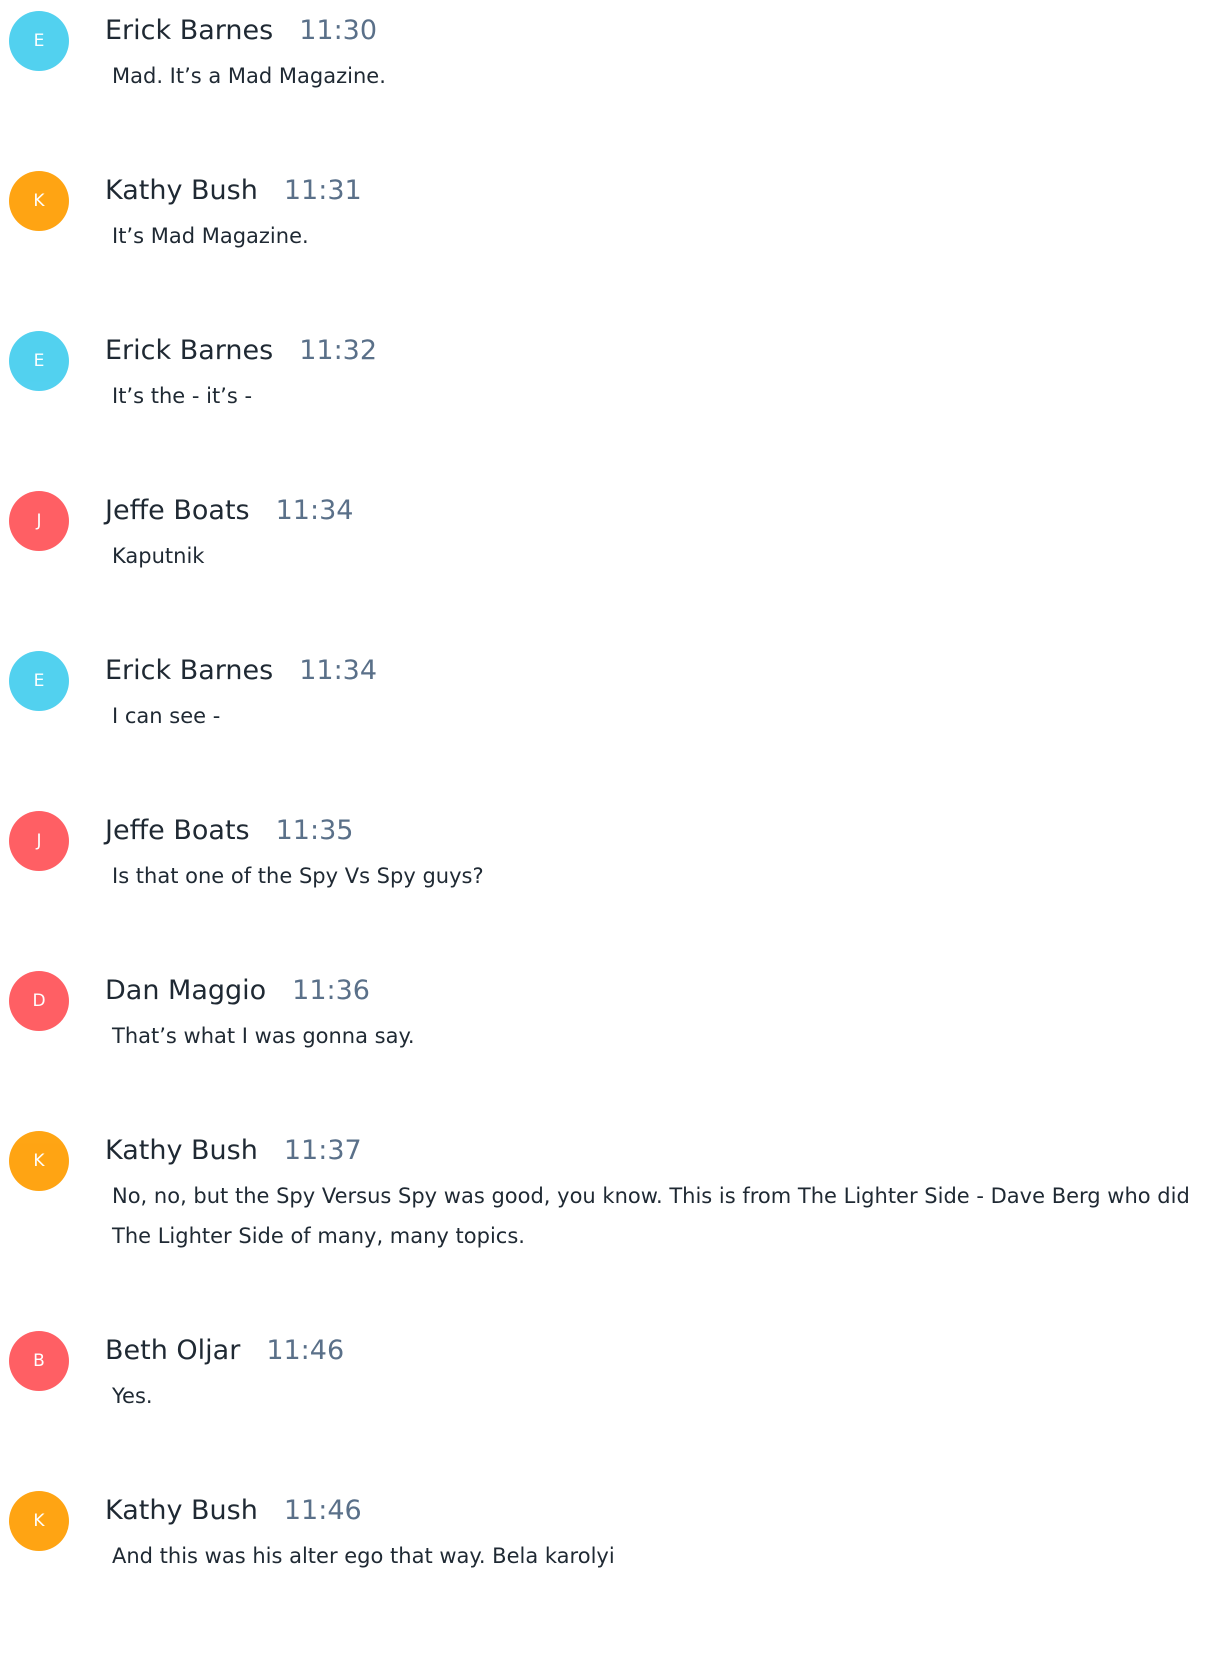 This screenshot has width=1220, height=1660. What do you see at coordinates (315, 830) in the screenshot?
I see `timestamp: 11:35` at bounding box center [315, 830].